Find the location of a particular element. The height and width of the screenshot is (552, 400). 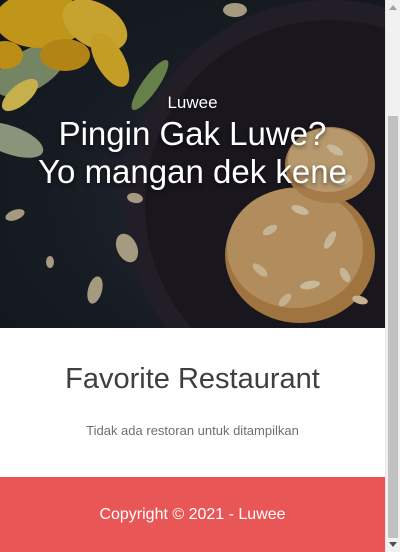

hero-title-line2: Yo mangan dek kene is located at coordinates (192, 171).